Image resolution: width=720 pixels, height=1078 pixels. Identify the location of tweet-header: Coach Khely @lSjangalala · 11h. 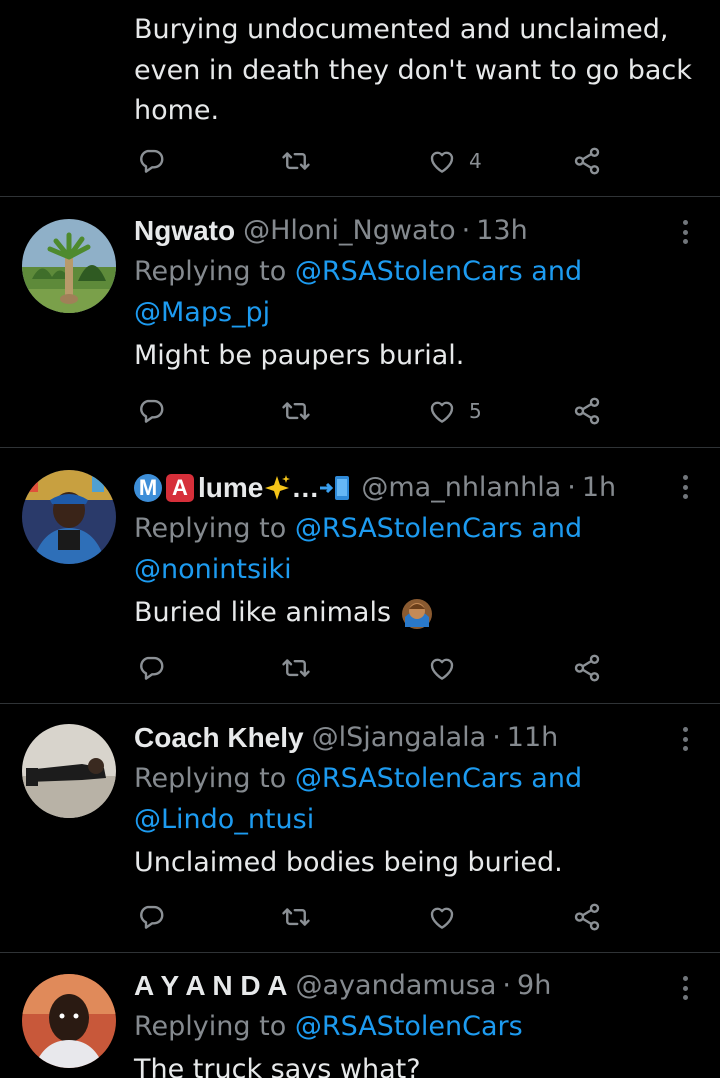
(404, 738).